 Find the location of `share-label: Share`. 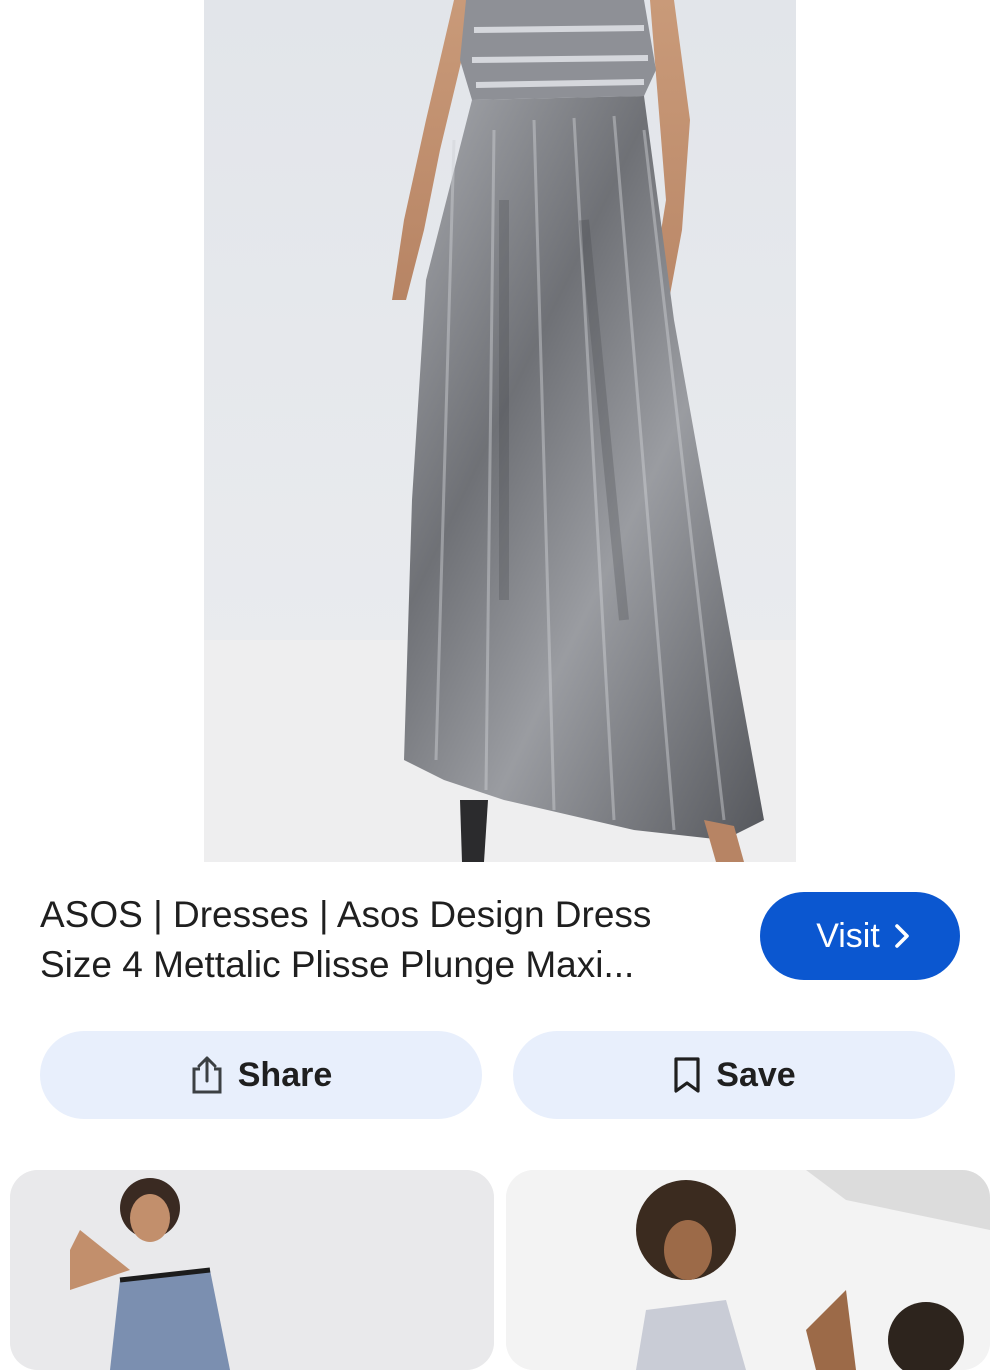

share-label: Share is located at coordinates (285, 1074).